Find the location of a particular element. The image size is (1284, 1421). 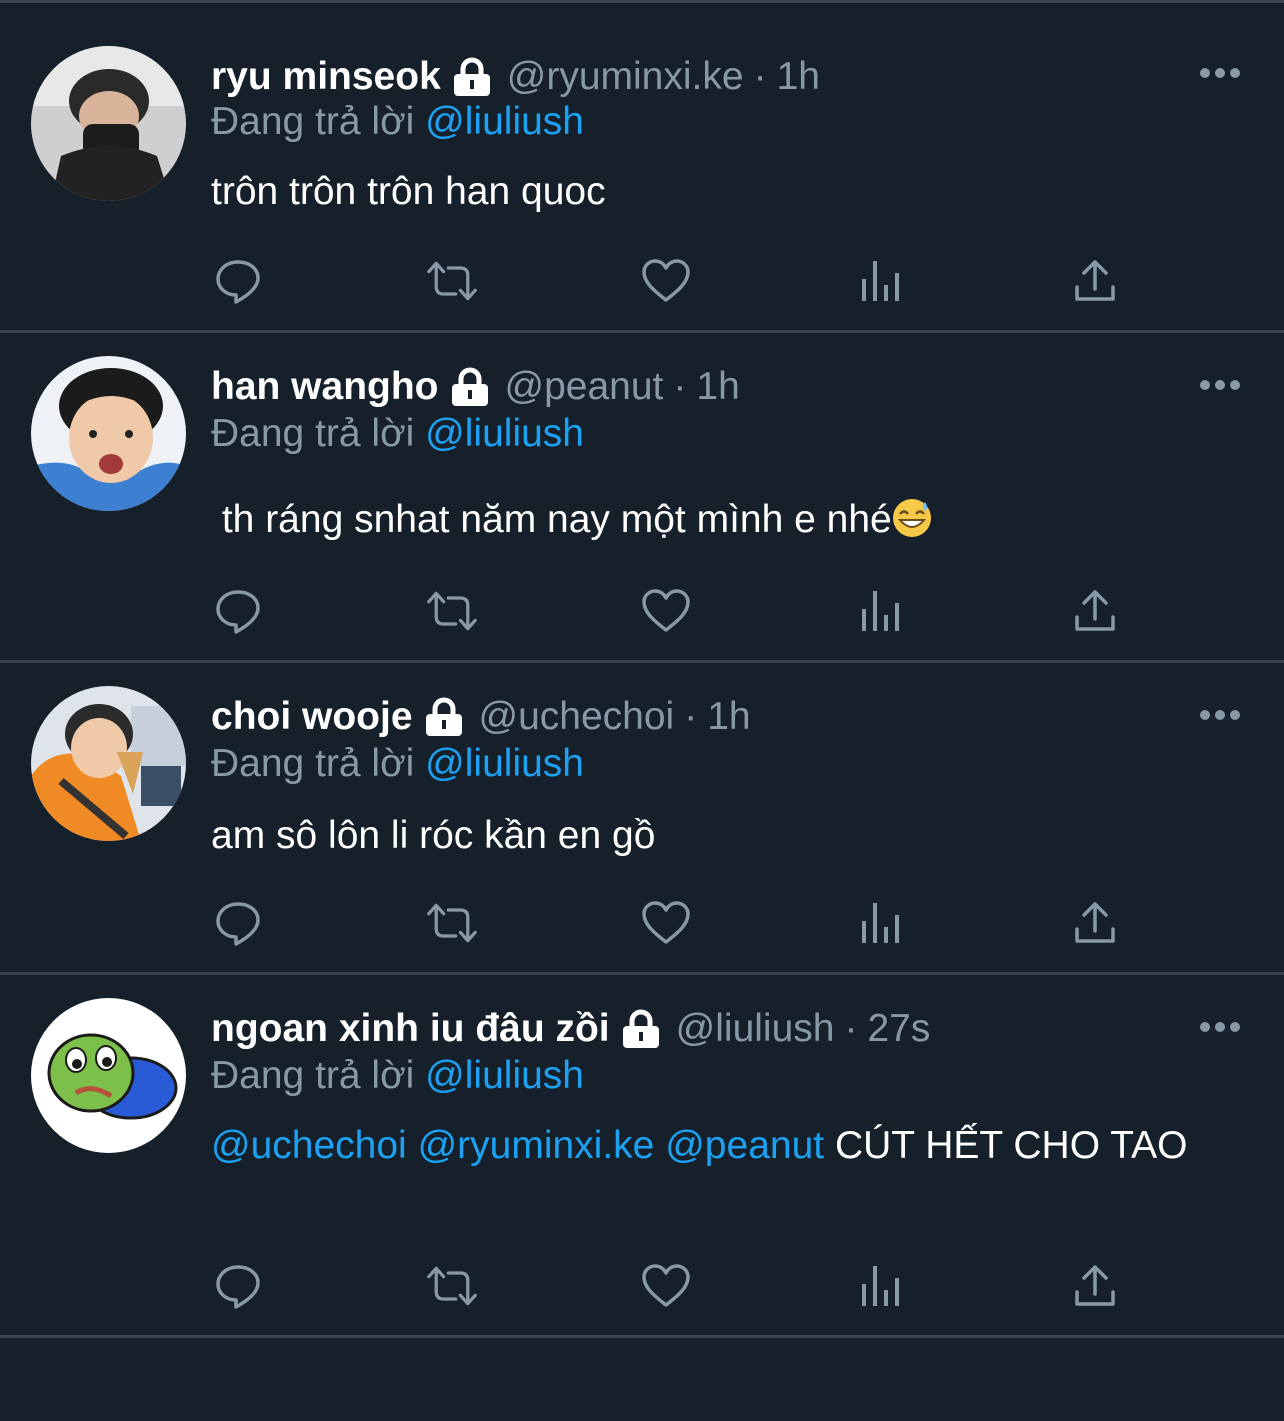

timestamp: 27s is located at coordinates (898, 1029).